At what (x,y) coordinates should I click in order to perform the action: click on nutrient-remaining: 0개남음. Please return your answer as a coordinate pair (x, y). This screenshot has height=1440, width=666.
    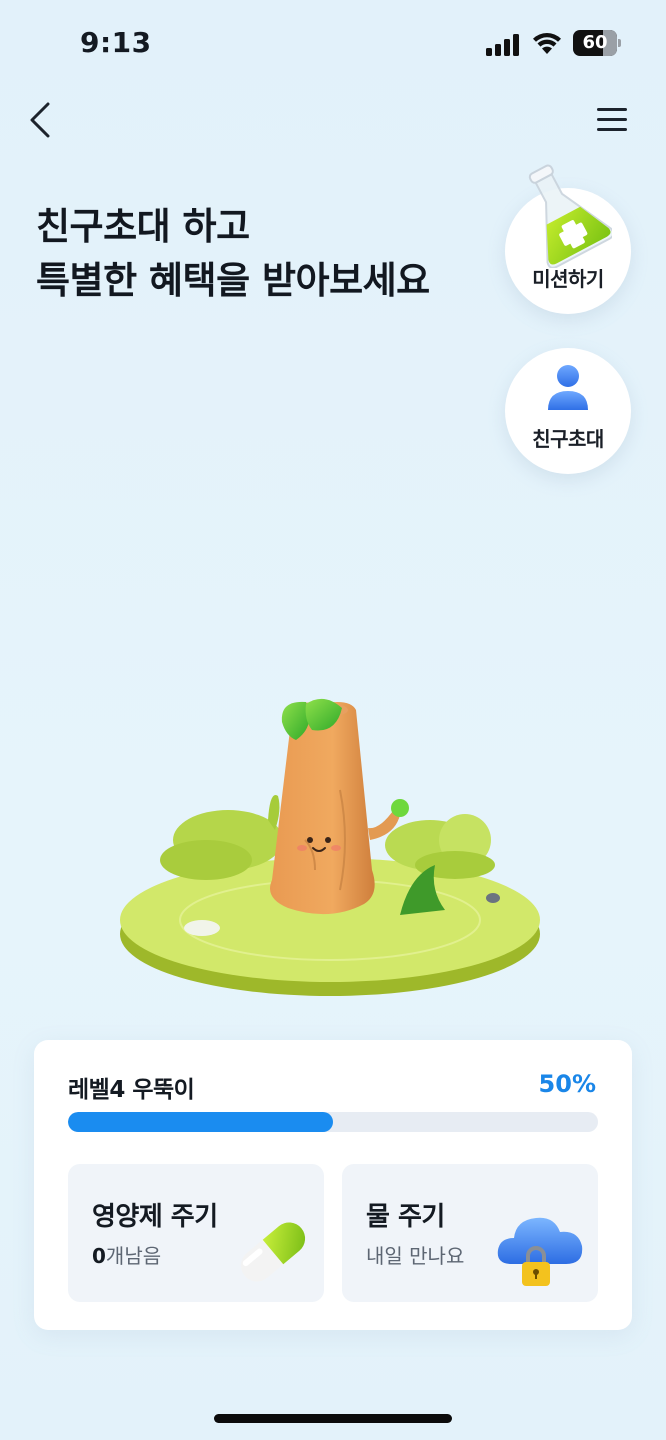
    Looking at the image, I should click on (126, 1254).